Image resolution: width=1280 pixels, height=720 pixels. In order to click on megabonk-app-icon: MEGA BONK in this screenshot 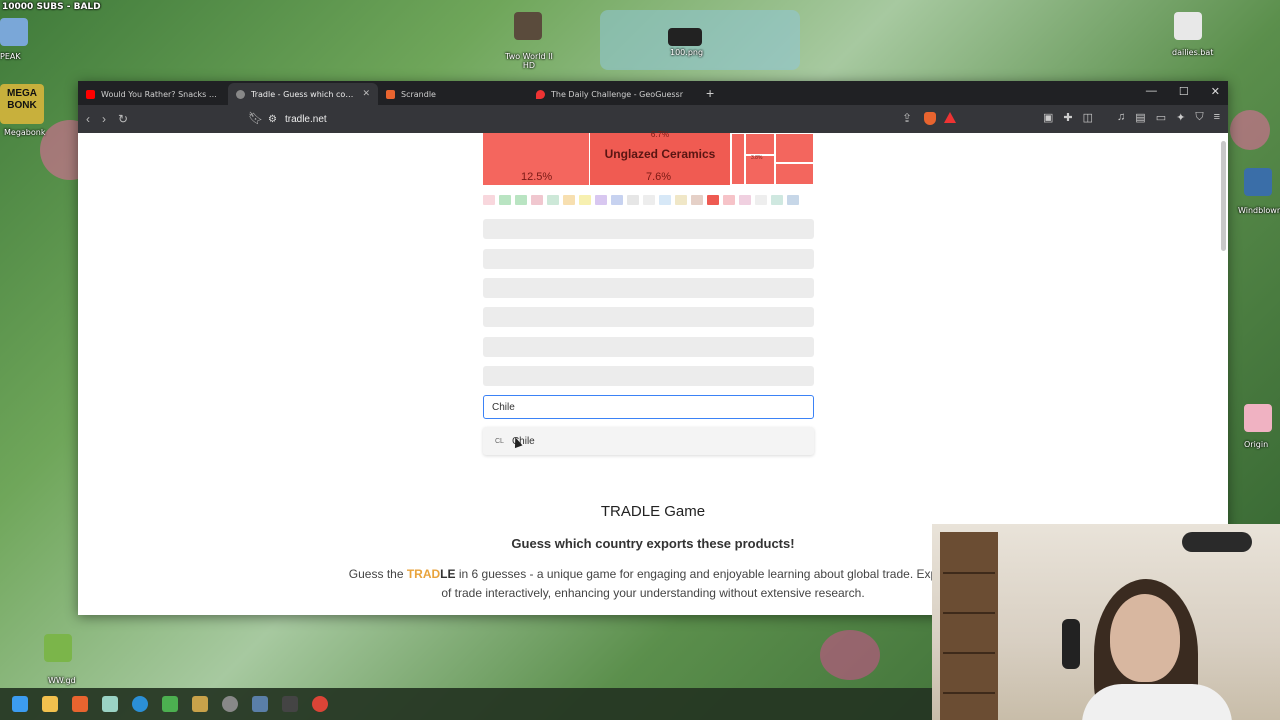, I will do `click(22, 104)`.